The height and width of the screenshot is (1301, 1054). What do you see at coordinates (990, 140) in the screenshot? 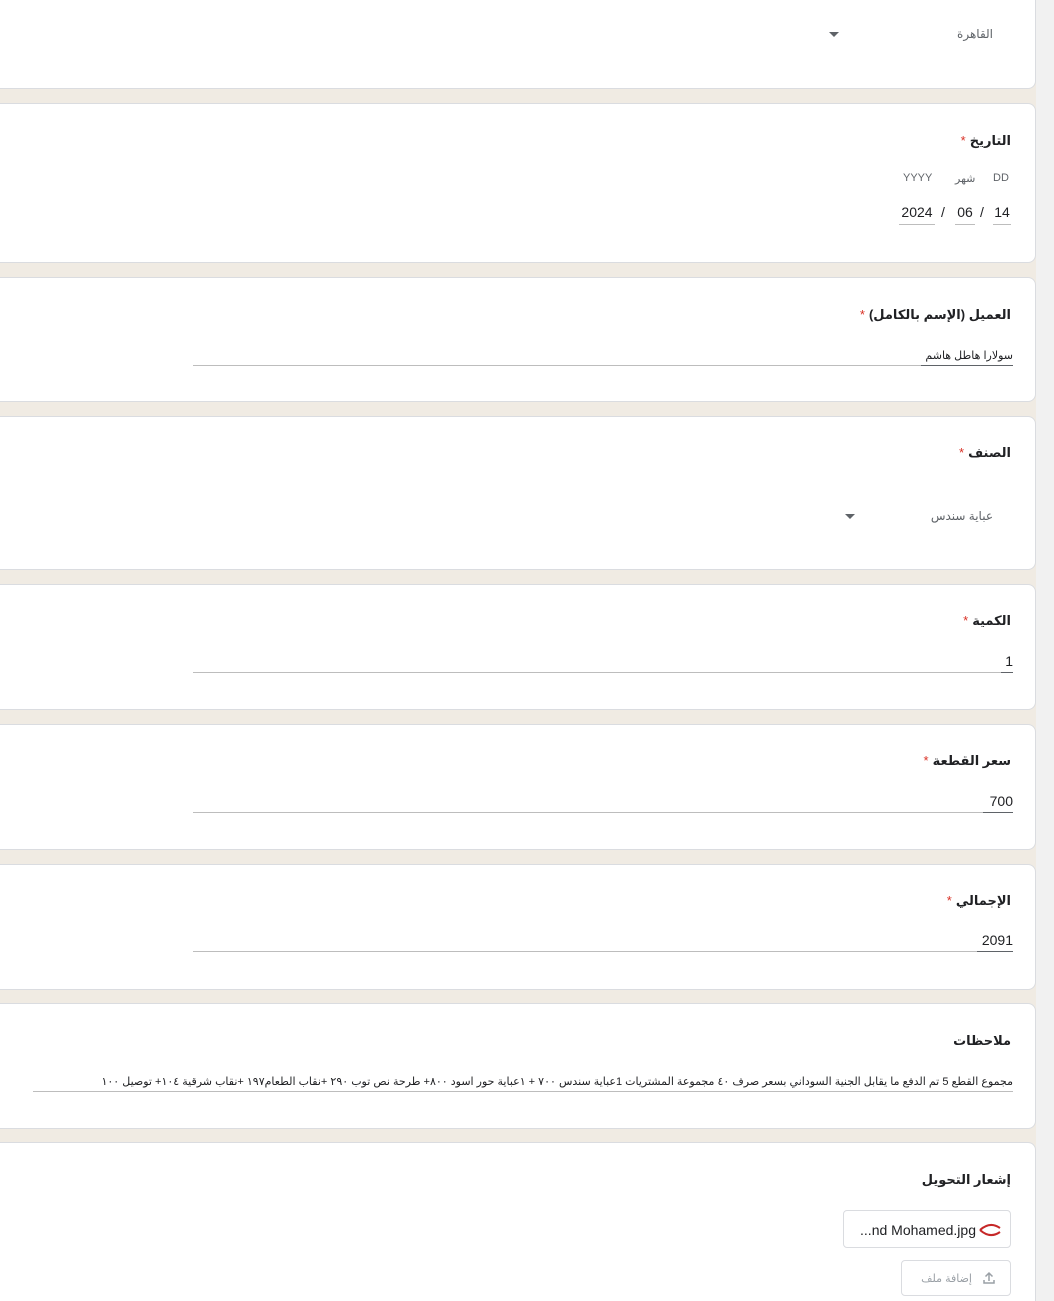
I see `date-title-text: التاريخ` at bounding box center [990, 140].